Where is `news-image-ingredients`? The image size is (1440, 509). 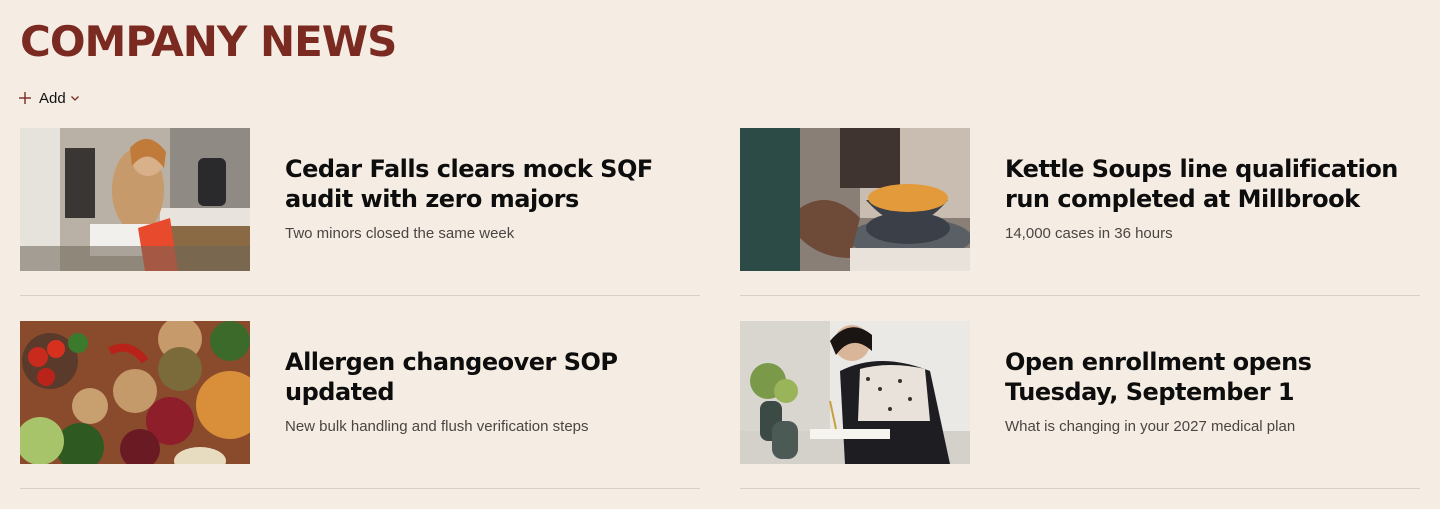
news-image-ingredients is located at coordinates (135, 392).